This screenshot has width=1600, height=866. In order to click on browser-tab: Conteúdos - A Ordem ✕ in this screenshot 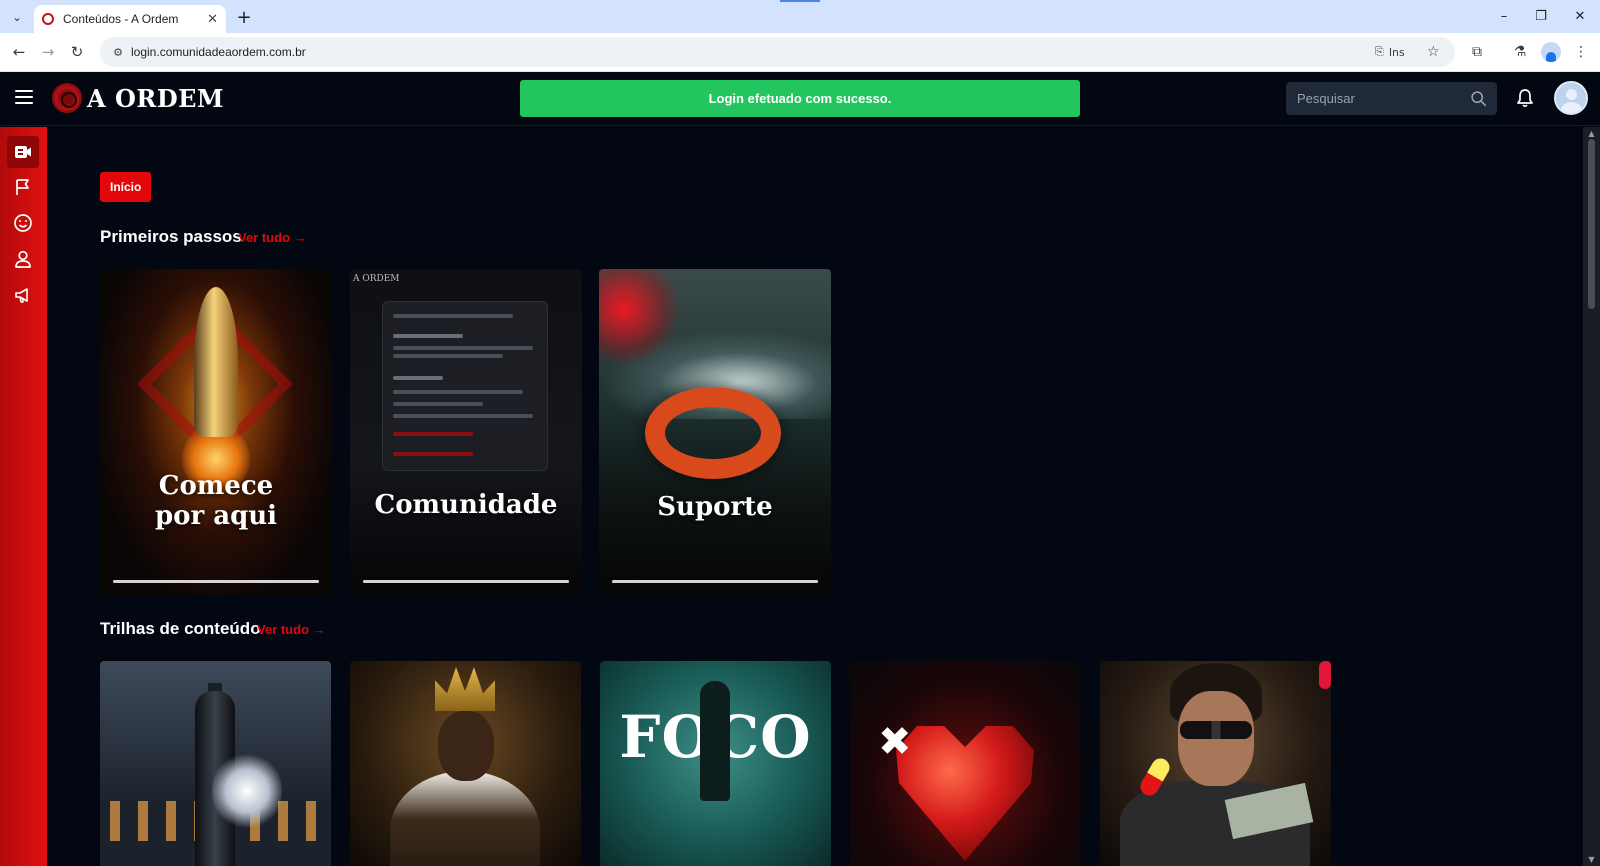, I will do `click(130, 19)`.